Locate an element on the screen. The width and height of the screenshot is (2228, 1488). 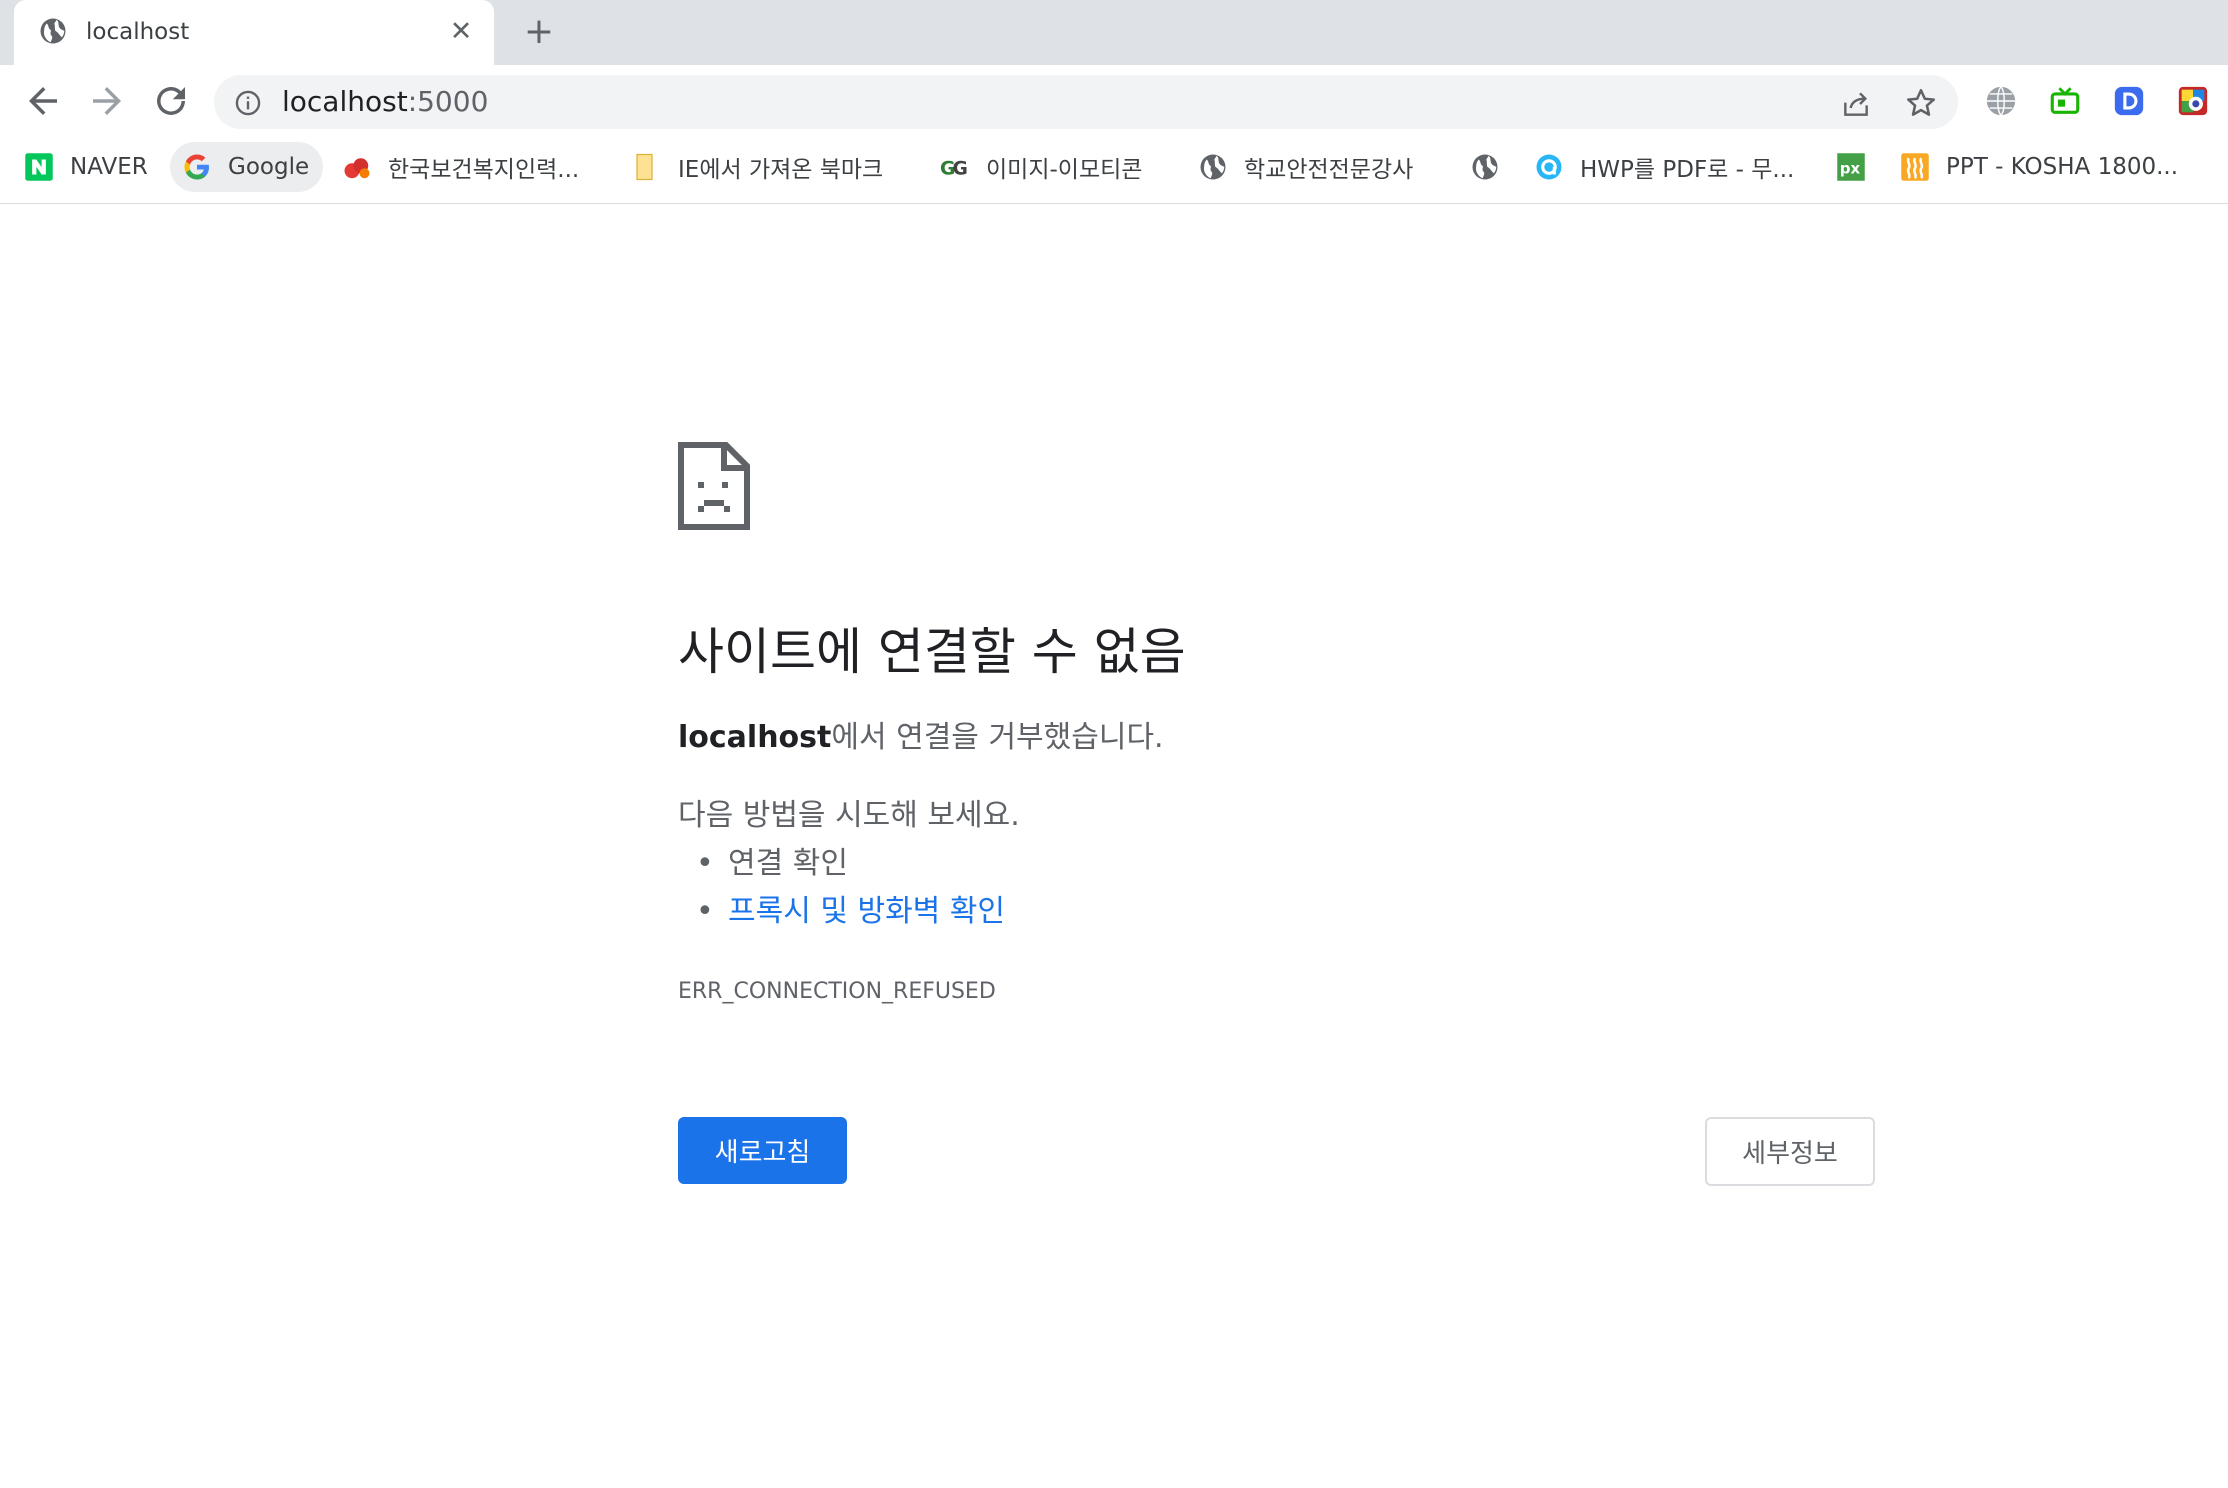
bookmark-folder-ie: IE에서 가져온 북마크 is located at coordinates (757, 167).